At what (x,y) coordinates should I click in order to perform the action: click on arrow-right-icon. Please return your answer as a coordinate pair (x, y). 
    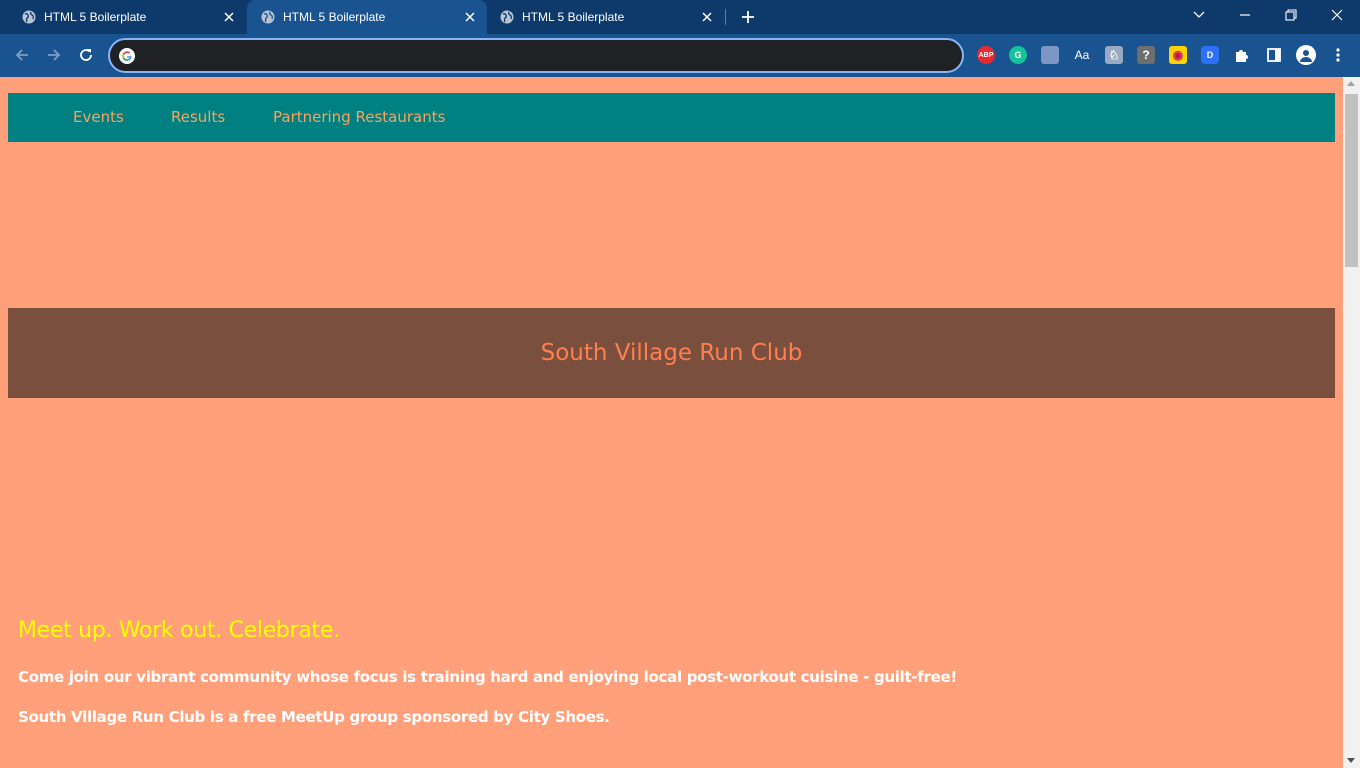
    Looking at the image, I should click on (54, 55).